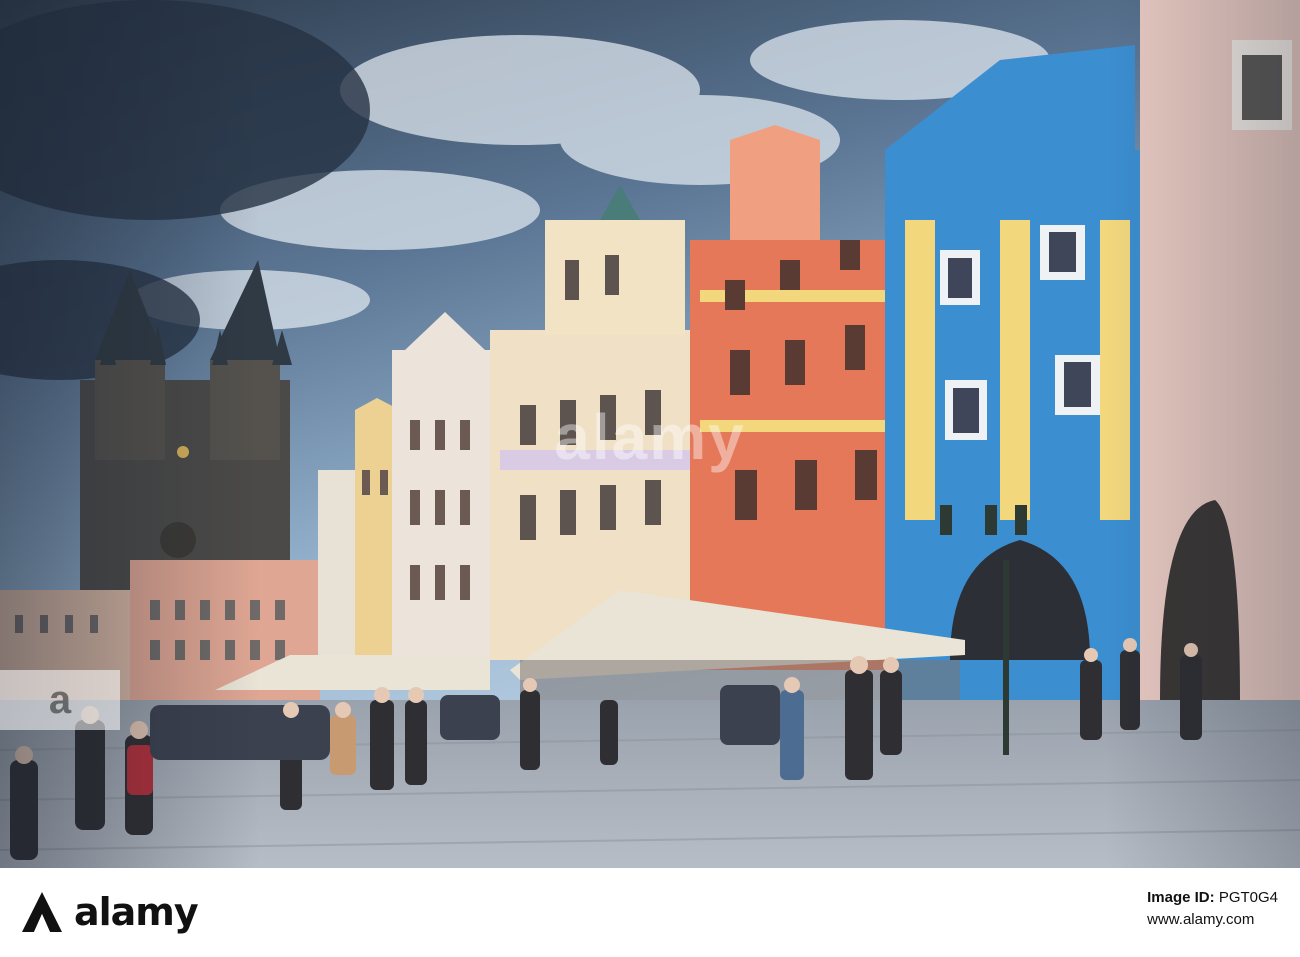 The image size is (1300, 957). I want to click on site-url: www.alamy.com, so click(1212, 920).